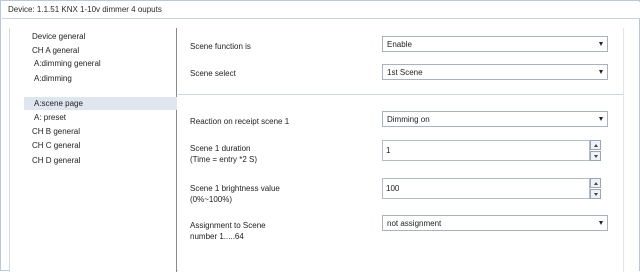 The image size is (640, 272). Describe the element at coordinates (486, 188) in the screenshot. I see `brightness-input: 100` at that location.